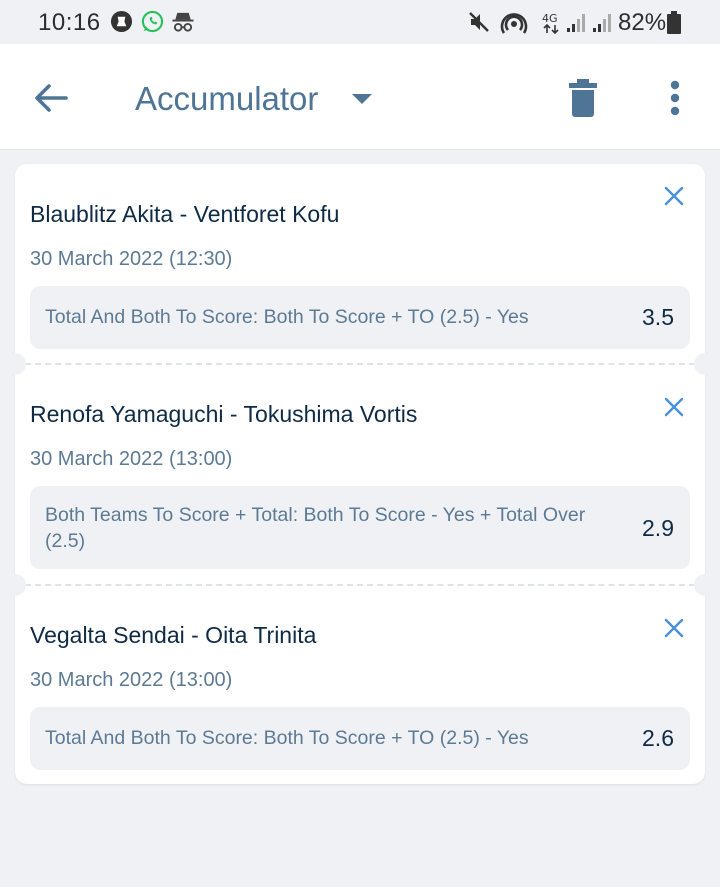  Describe the element at coordinates (658, 317) in the screenshot. I see `odds-value: 3.5` at that location.